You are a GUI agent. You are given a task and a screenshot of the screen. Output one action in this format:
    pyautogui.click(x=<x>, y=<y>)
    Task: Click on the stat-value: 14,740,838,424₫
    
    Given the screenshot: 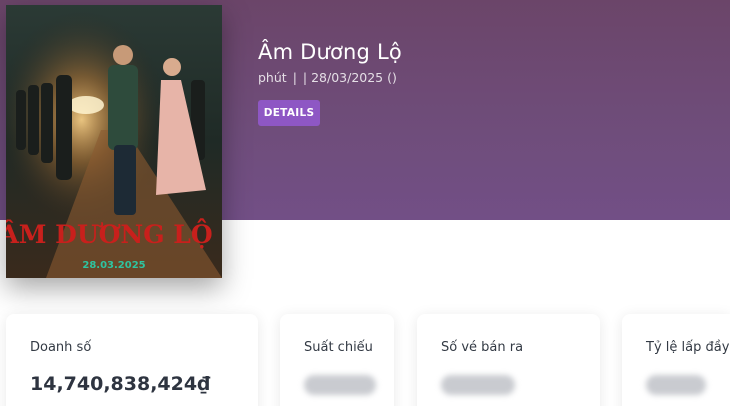 What is the action you would take?
    pyautogui.click(x=120, y=384)
    